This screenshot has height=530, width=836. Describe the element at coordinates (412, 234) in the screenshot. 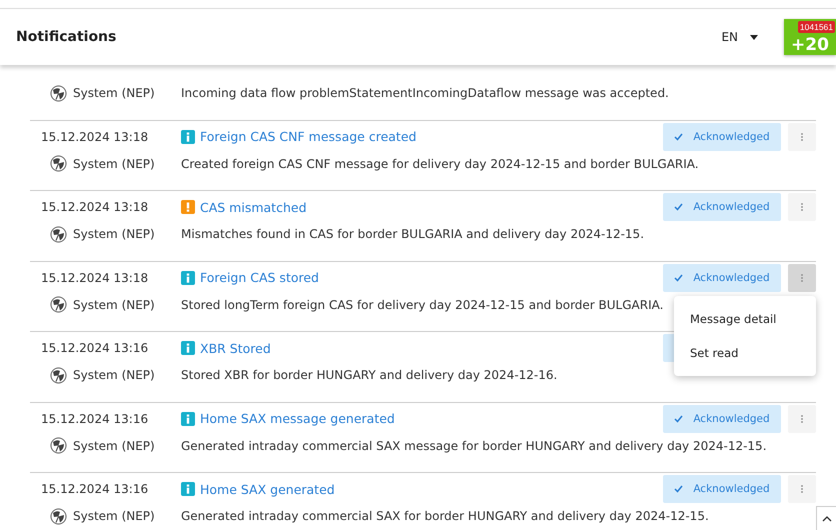

I see `notification-message: Mismatches found in CAS for border BULGARIA and delivery day 2024-12-15.` at that location.